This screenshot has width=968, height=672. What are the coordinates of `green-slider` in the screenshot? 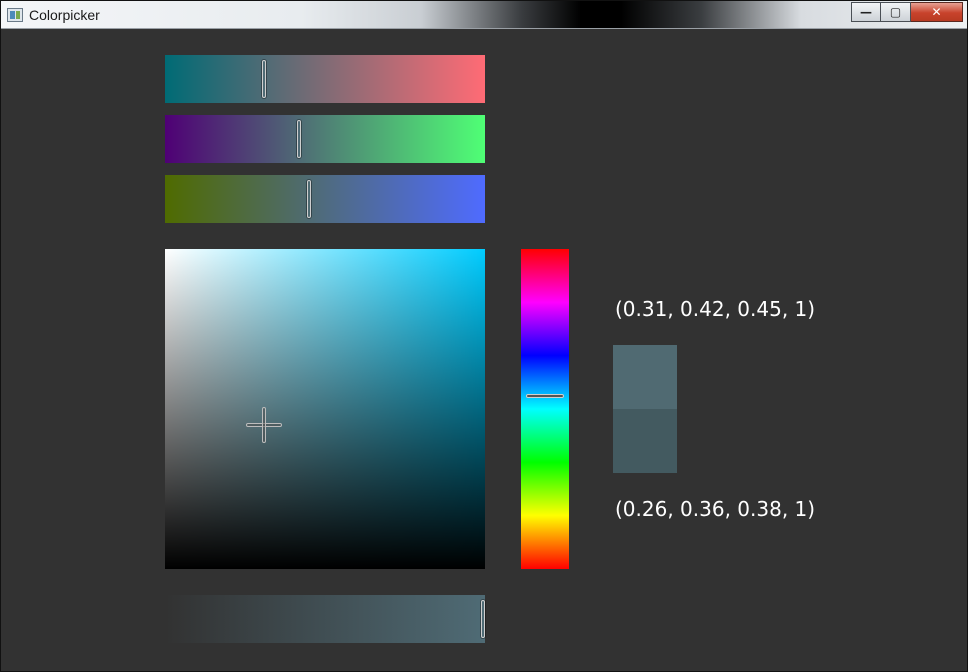 It's located at (325, 139).